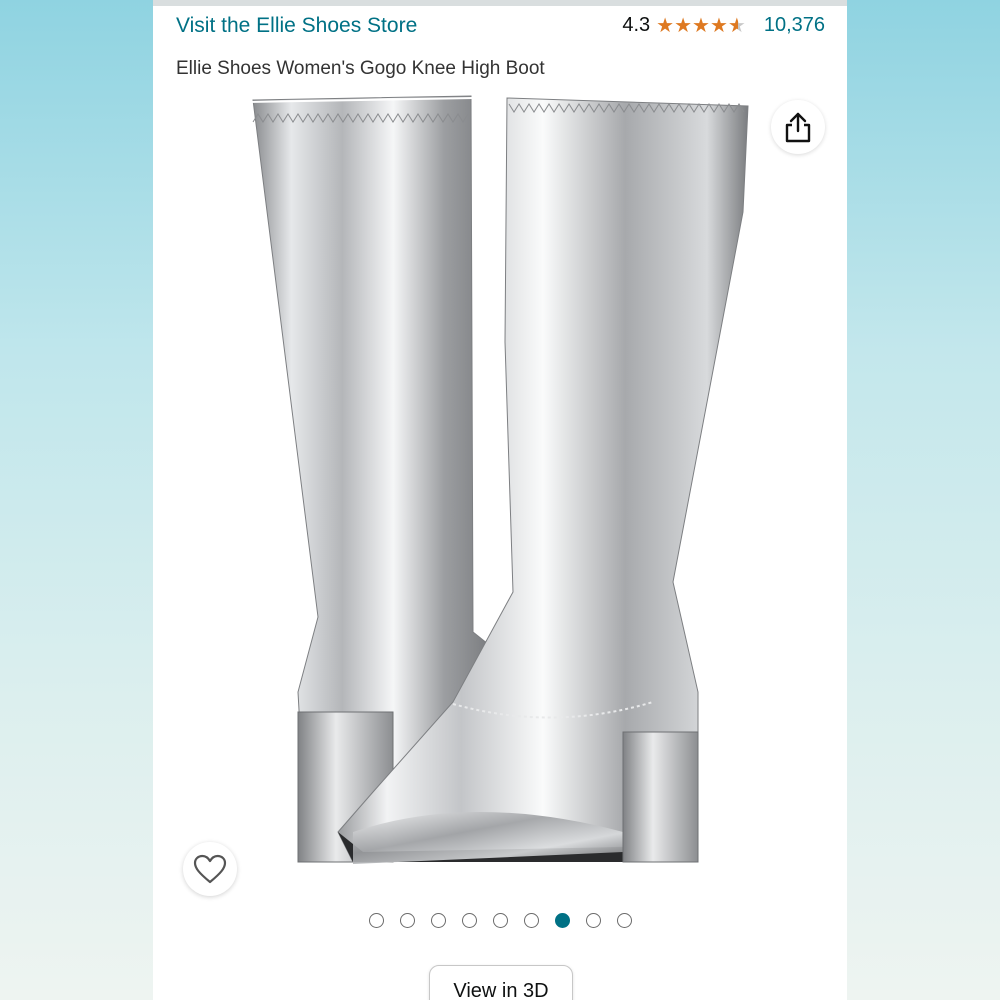  What do you see at coordinates (360, 68) in the screenshot?
I see `product-title: Ellie Shoes Women's Gogo Knee High Boot` at bounding box center [360, 68].